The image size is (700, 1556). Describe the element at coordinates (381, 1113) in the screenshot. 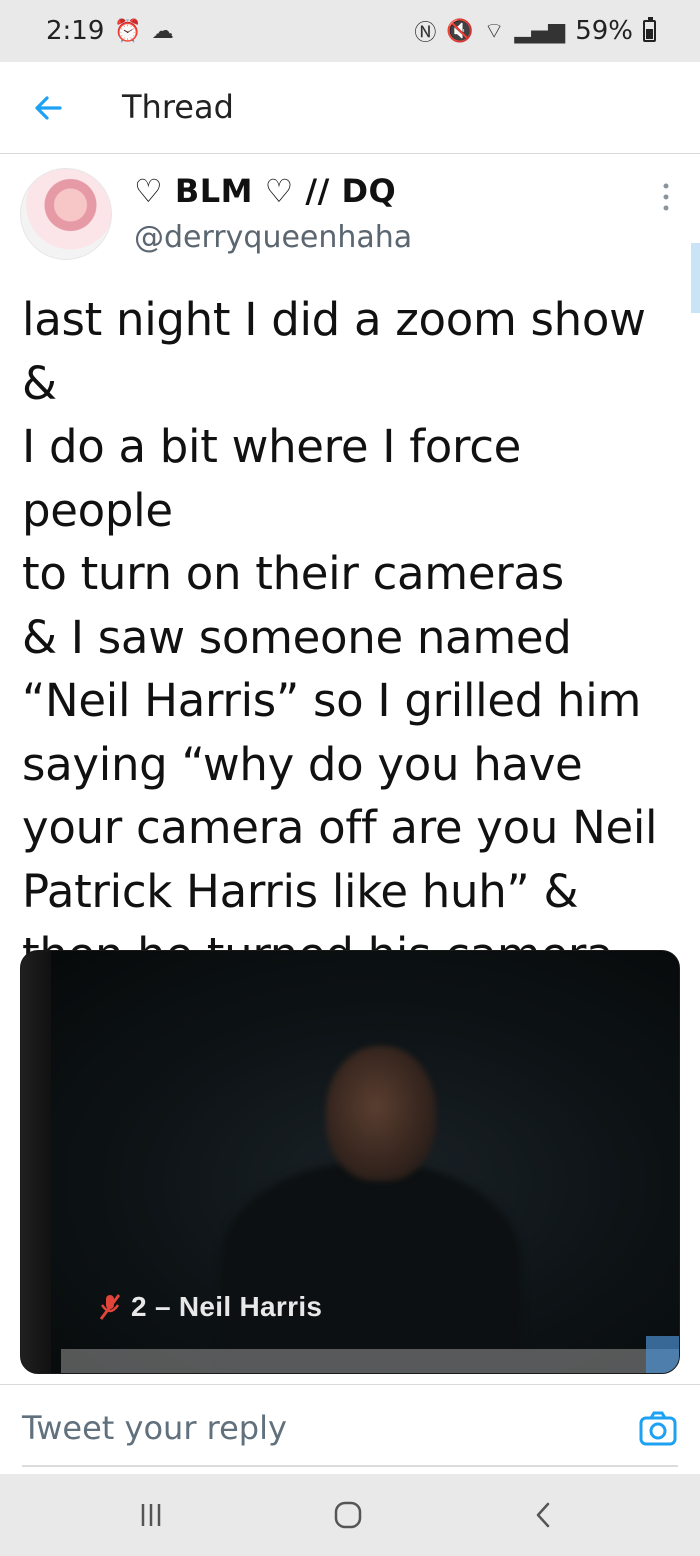

I see `media-person-face` at that location.